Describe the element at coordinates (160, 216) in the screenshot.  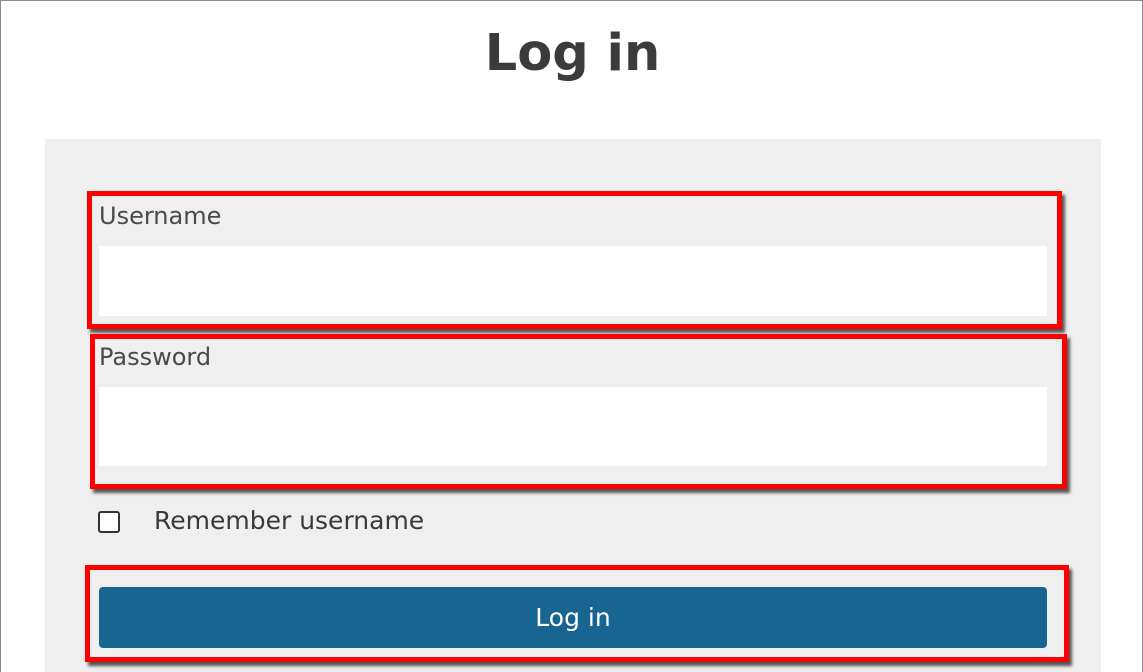
I see `username-label: Username` at that location.